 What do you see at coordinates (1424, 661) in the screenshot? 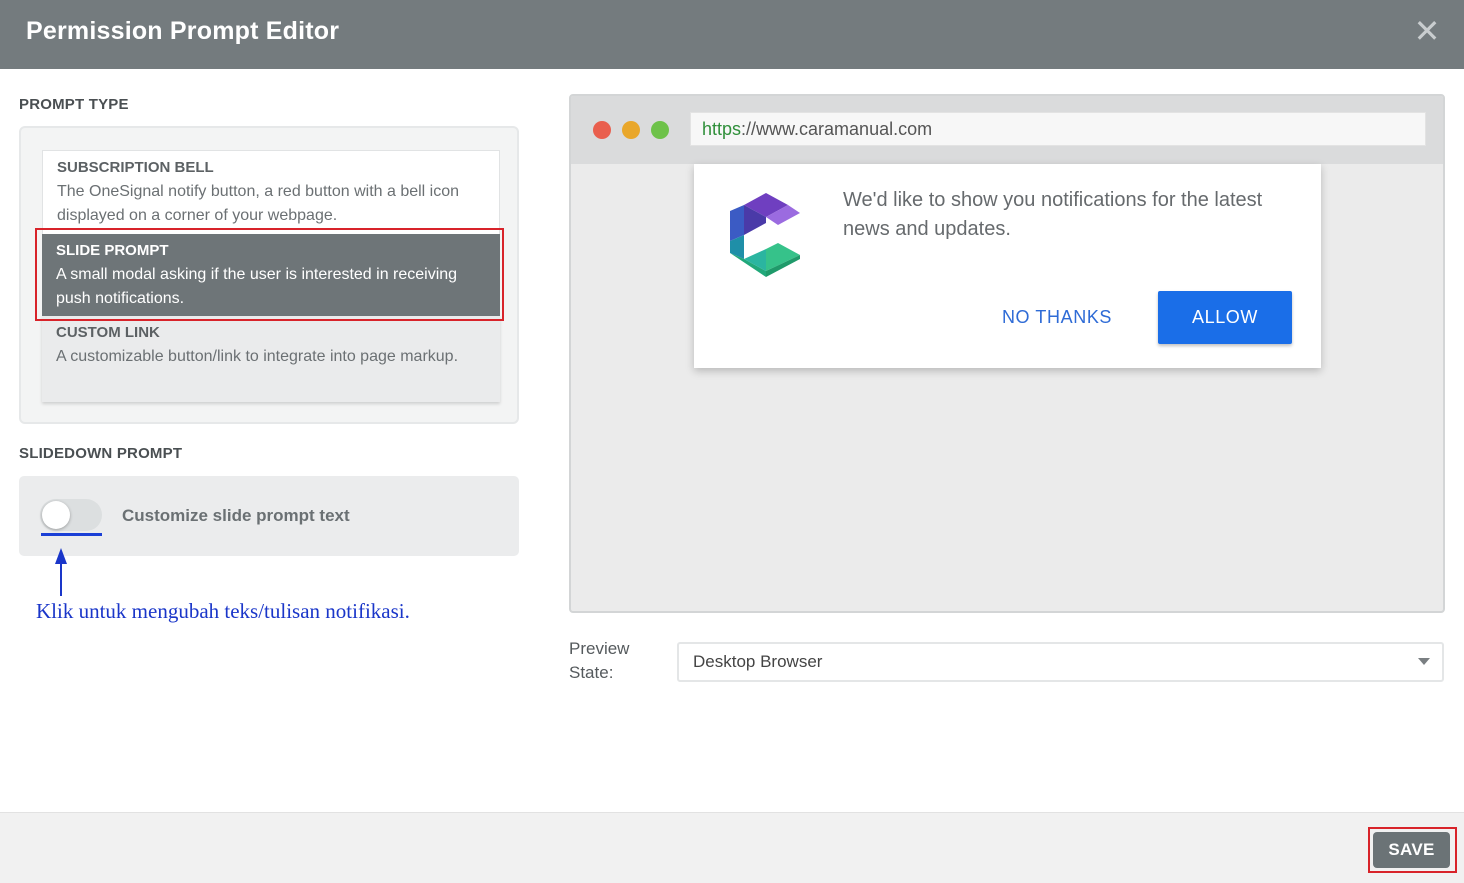
I see `chevron-down-icon` at bounding box center [1424, 661].